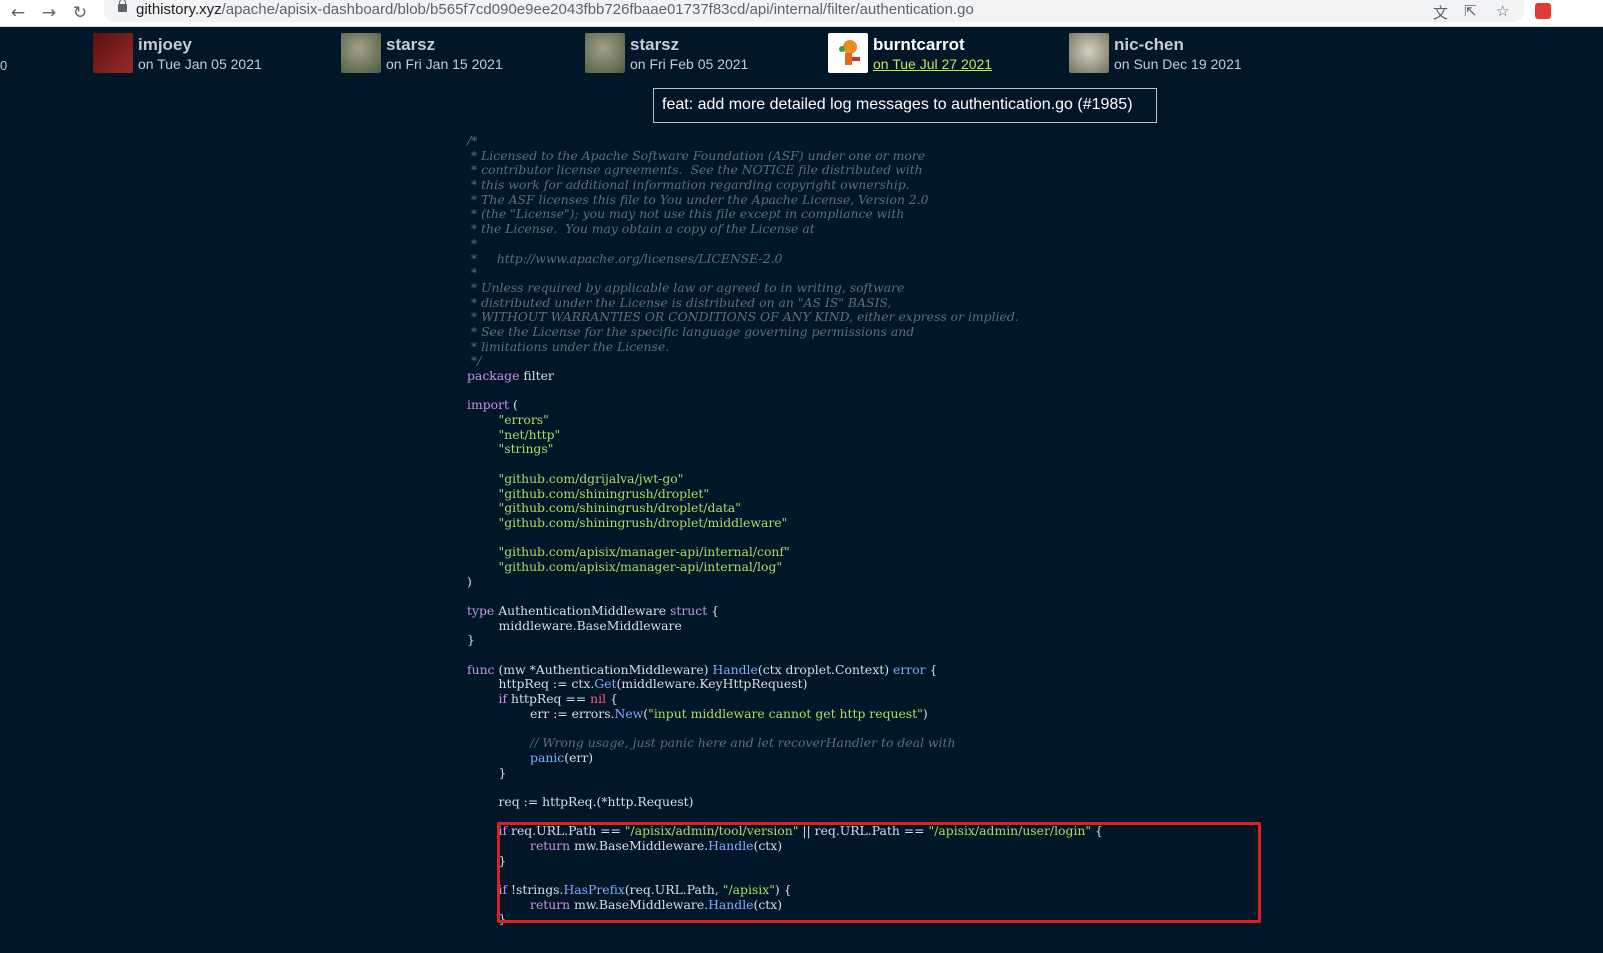 The image size is (1603, 953). I want to click on share-icon: ⇱, so click(1470, 11).